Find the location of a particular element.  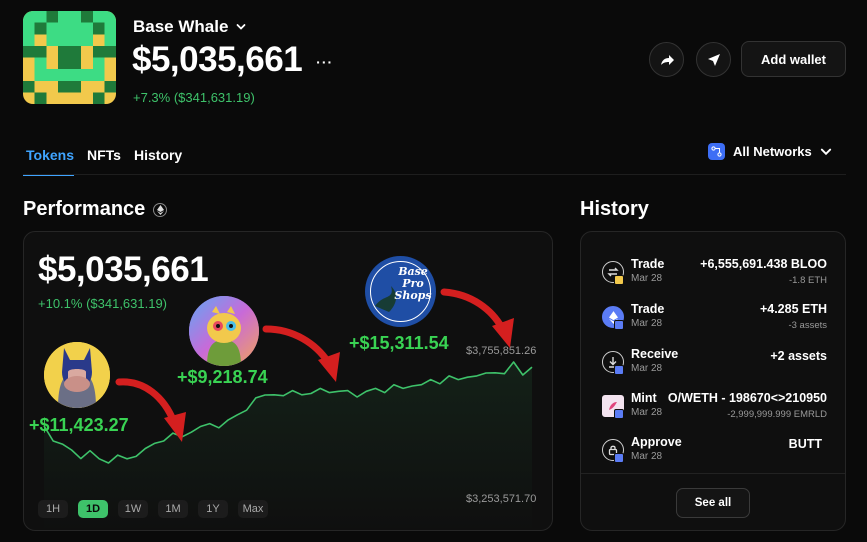

range-max: Max is located at coordinates (253, 509).